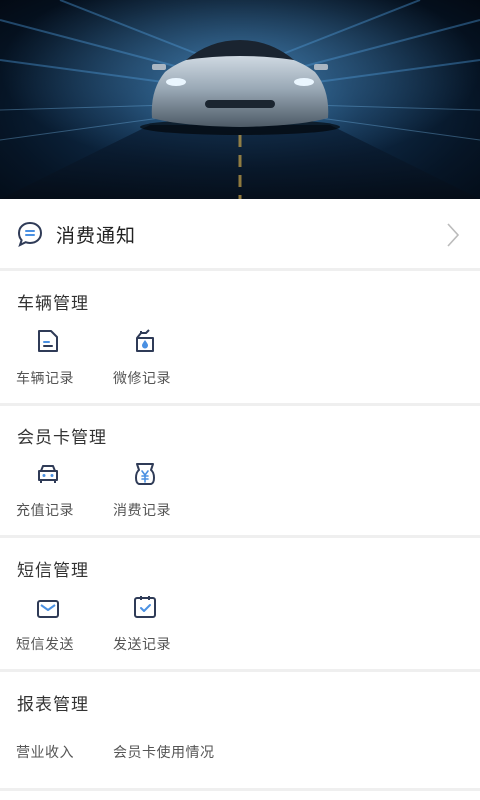  I want to click on section-title: 短信管理, so click(53, 571).